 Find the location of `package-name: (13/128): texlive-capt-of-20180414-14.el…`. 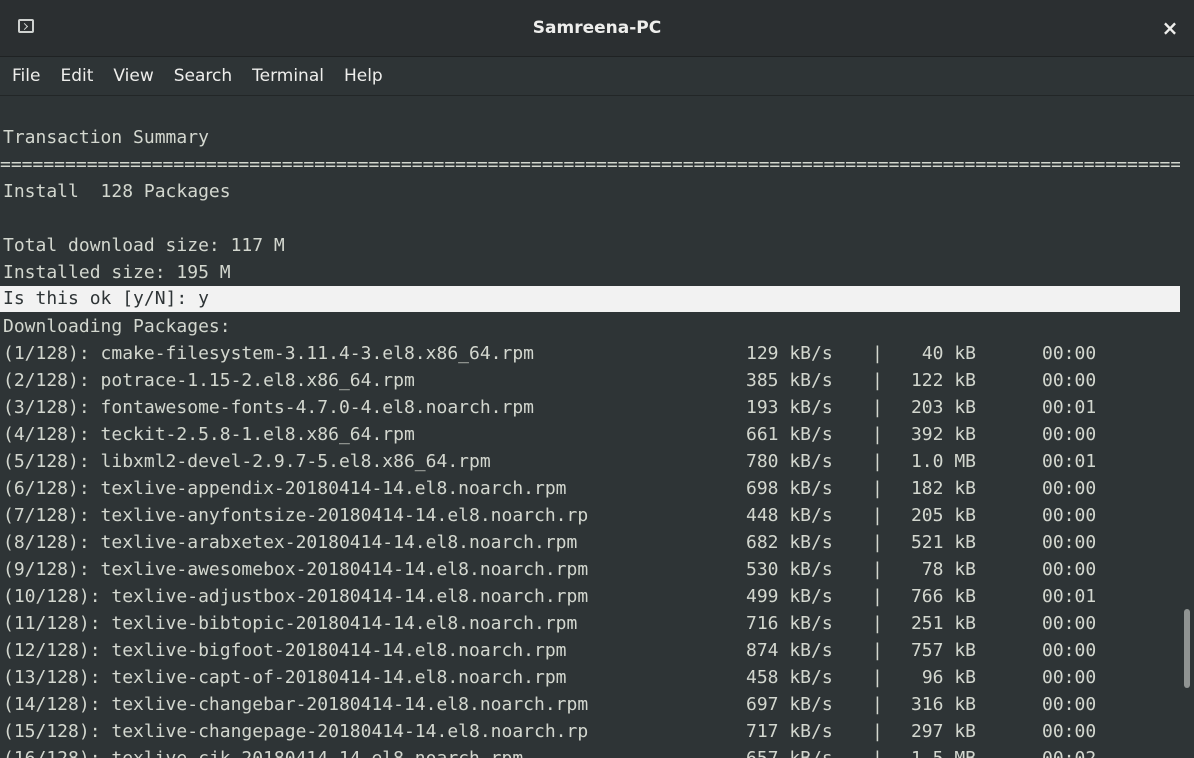

package-name: (13/128): texlive-capt-of-20180414-14.el… is located at coordinates (285, 677).